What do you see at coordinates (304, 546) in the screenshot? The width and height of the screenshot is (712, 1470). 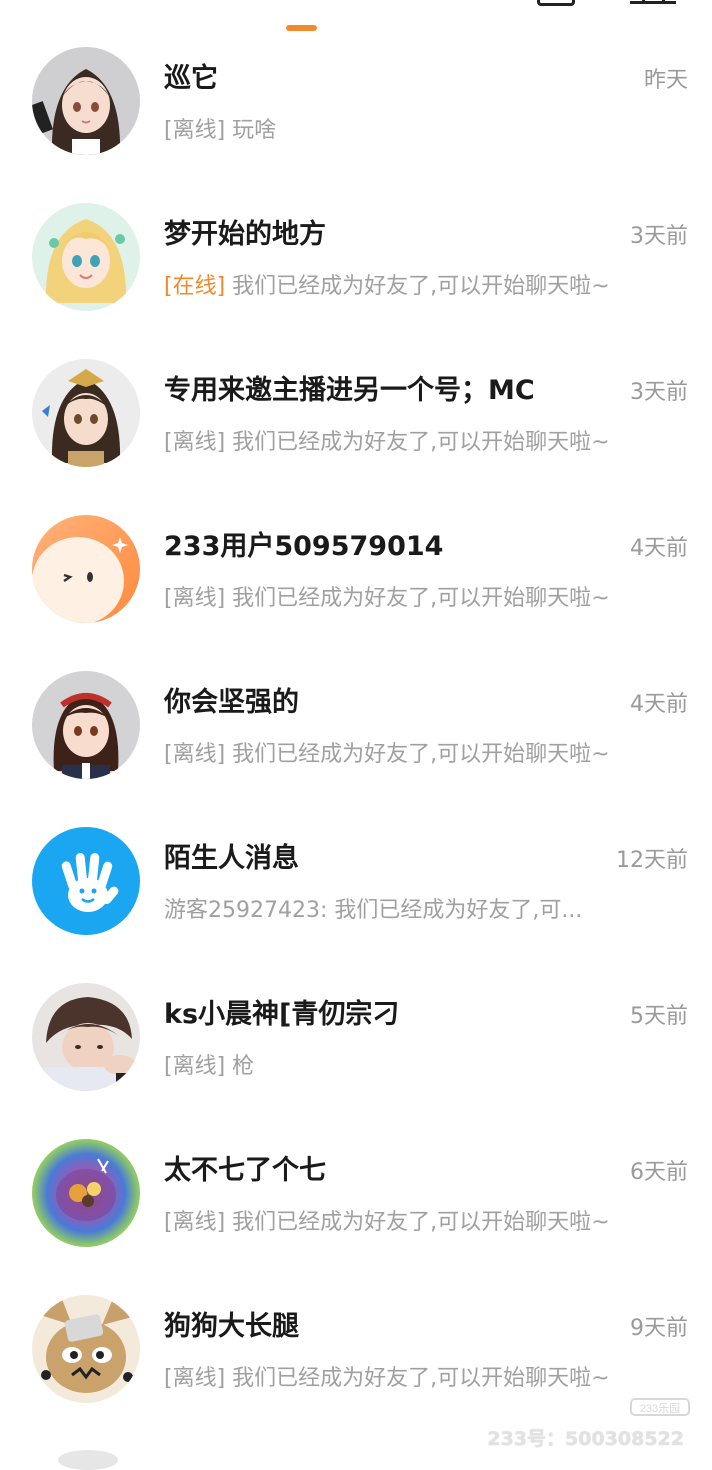 I see `contact-name: 233用户509579014` at bounding box center [304, 546].